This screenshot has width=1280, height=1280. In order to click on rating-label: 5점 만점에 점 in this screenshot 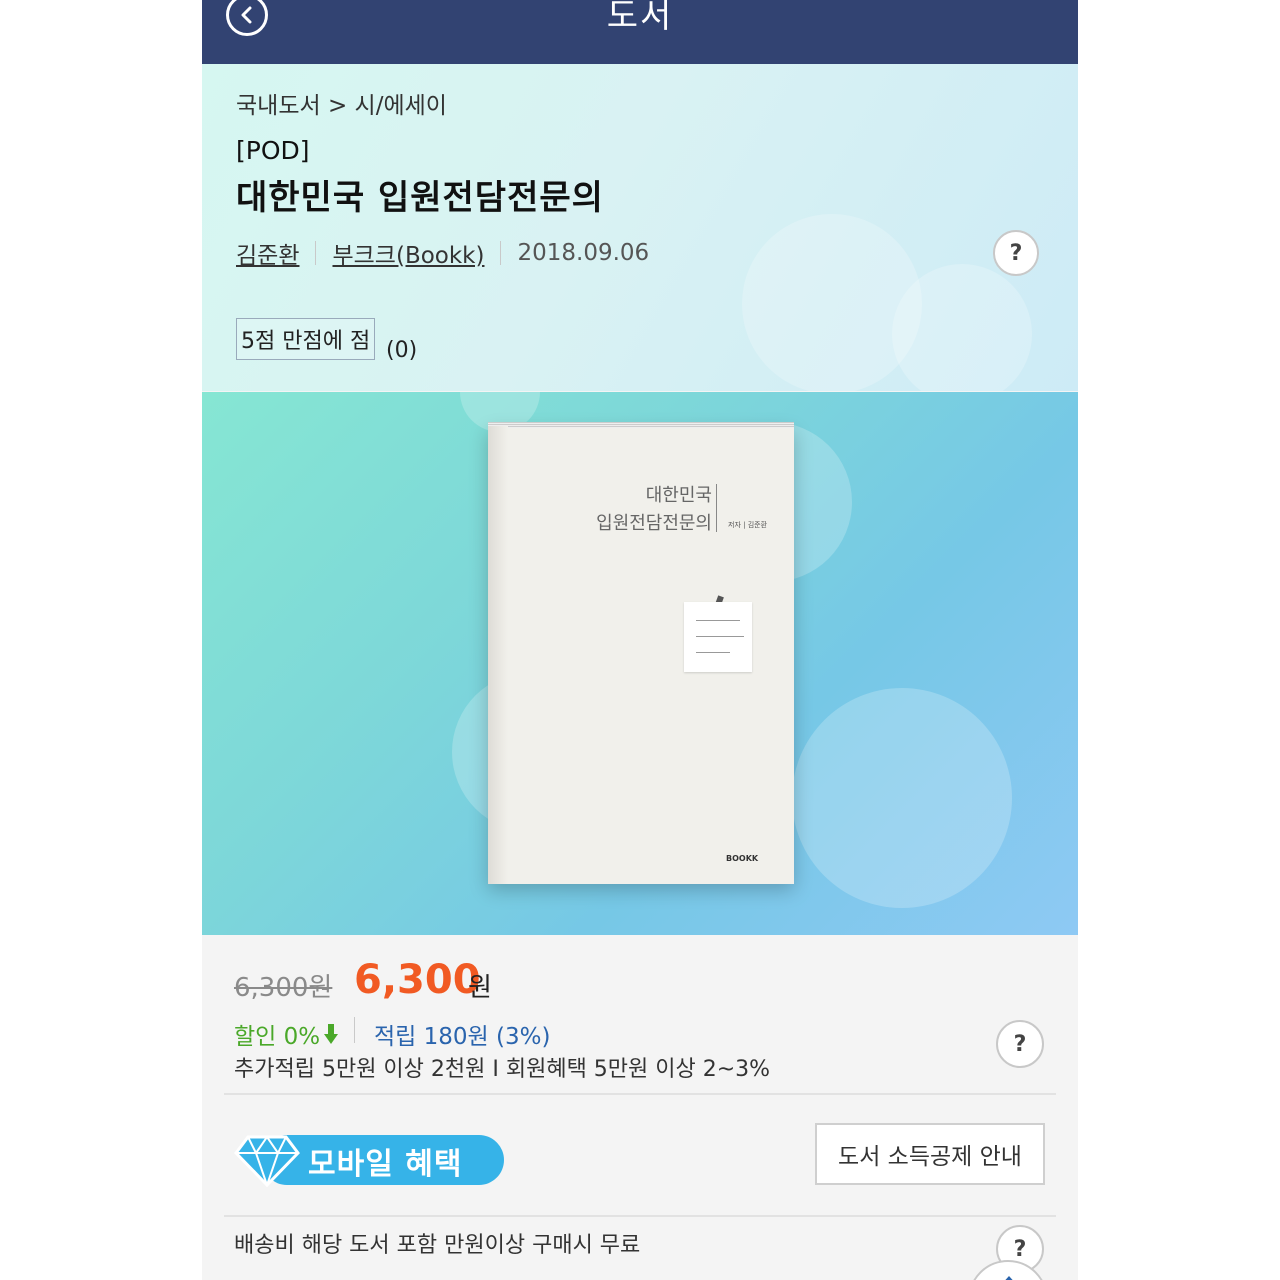, I will do `click(306, 339)`.